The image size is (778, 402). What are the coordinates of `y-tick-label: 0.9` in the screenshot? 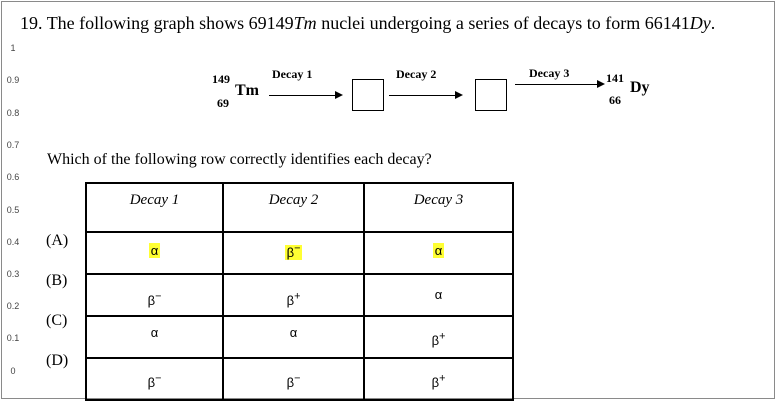 It's located at (13, 80).